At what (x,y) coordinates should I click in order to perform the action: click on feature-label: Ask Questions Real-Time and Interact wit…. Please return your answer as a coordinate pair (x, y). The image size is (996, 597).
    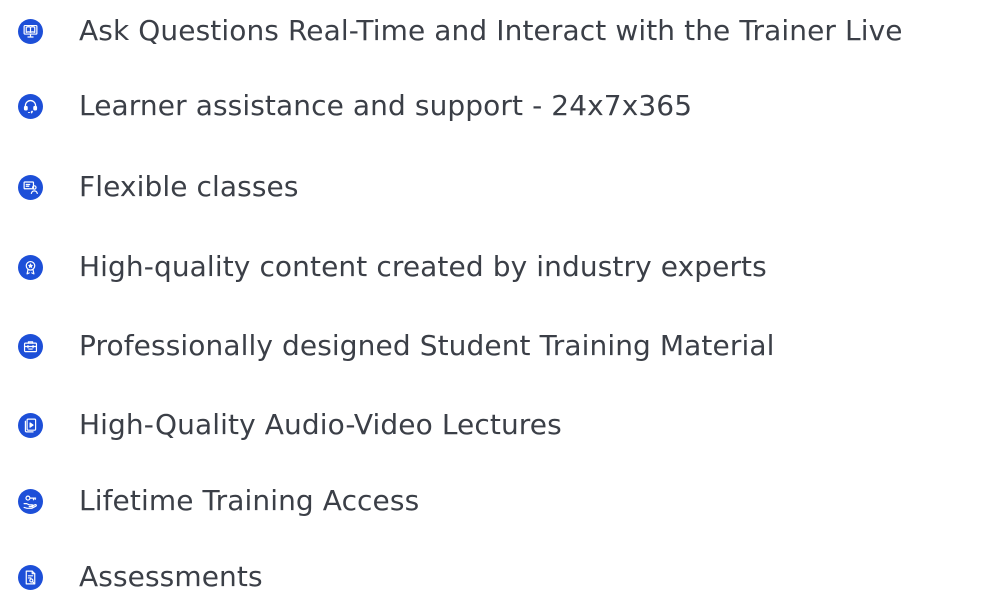
    Looking at the image, I should click on (491, 30).